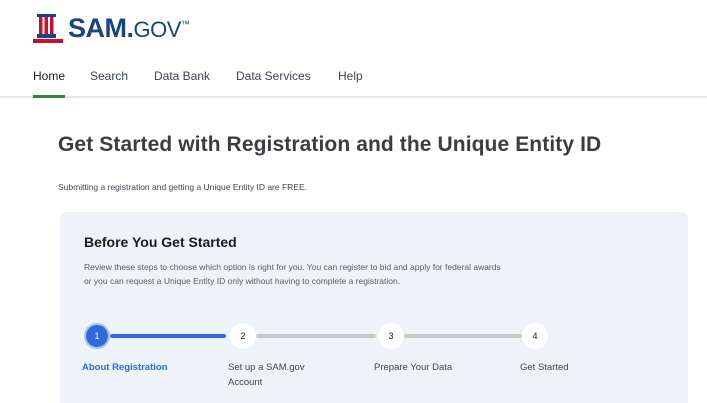  What do you see at coordinates (97, 336) in the screenshot?
I see `step-1-indicator: 1` at bounding box center [97, 336].